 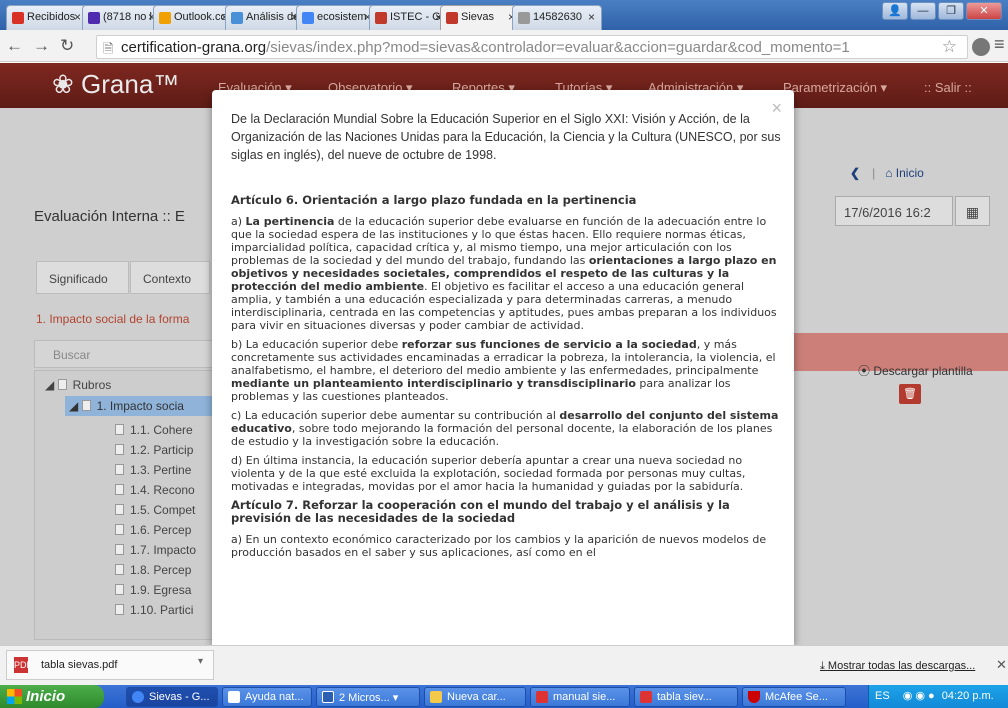 What do you see at coordinates (265, 17) in the screenshot?
I see `browser-tab: Análisis de ×` at bounding box center [265, 17].